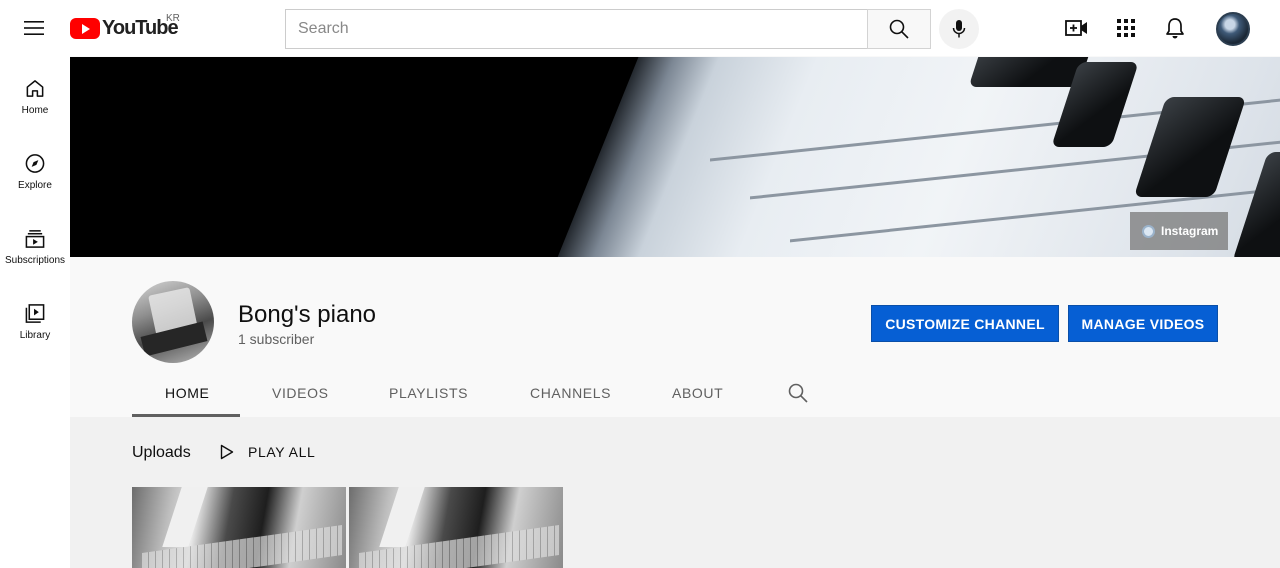  Describe the element at coordinates (187, 393) in the screenshot. I see `tab-home: HOME` at that location.